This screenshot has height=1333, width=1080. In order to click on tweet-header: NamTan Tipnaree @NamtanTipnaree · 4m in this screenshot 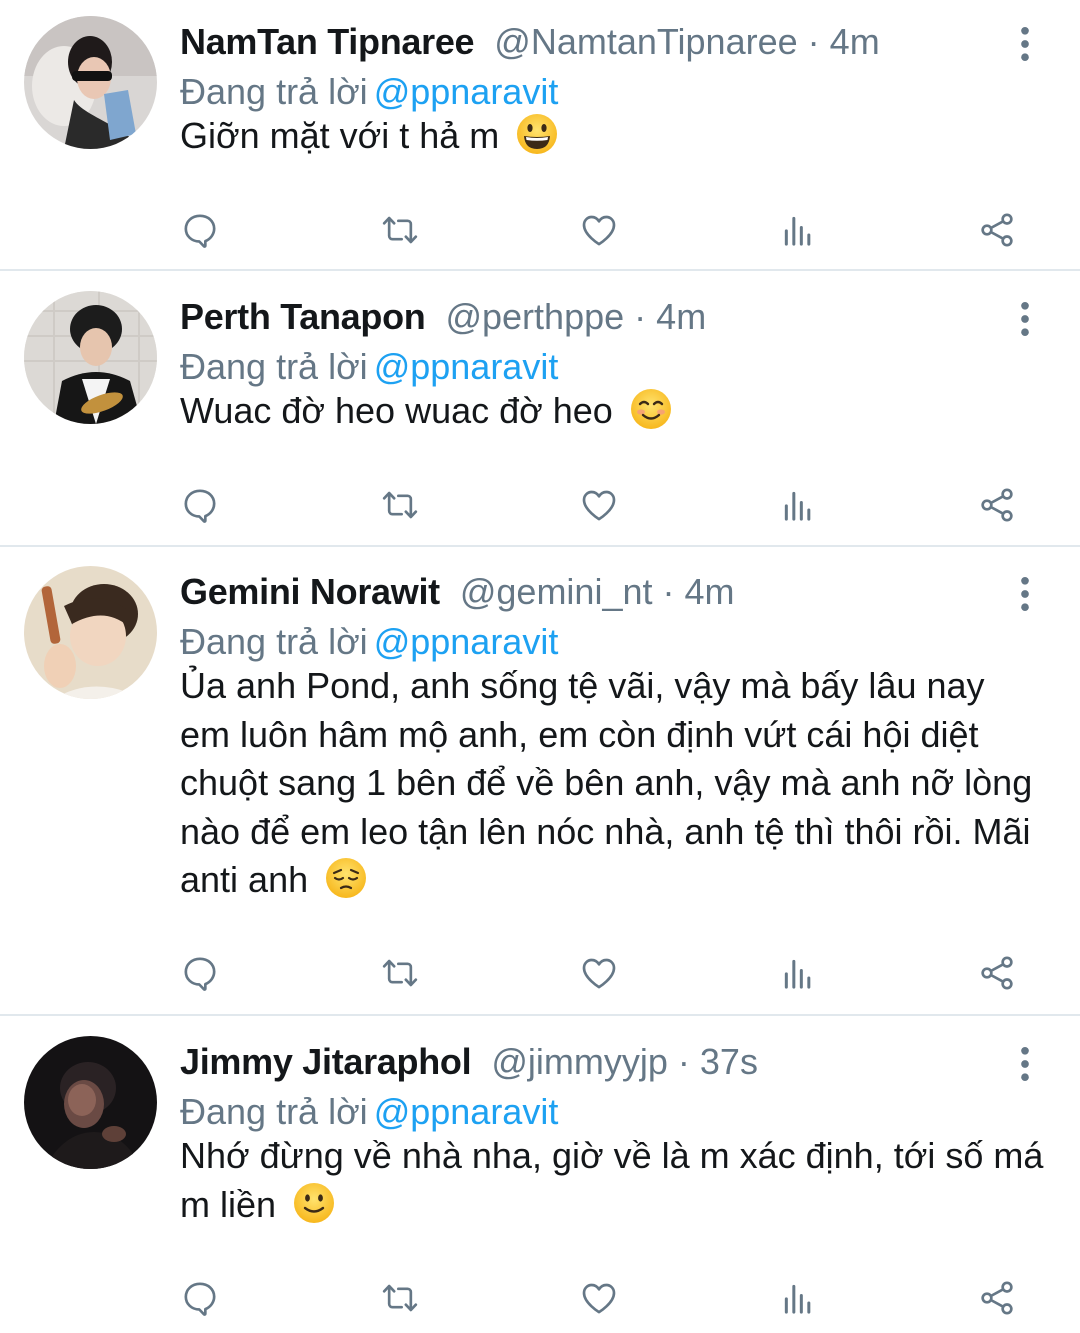, I will do `click(530, 42)`.